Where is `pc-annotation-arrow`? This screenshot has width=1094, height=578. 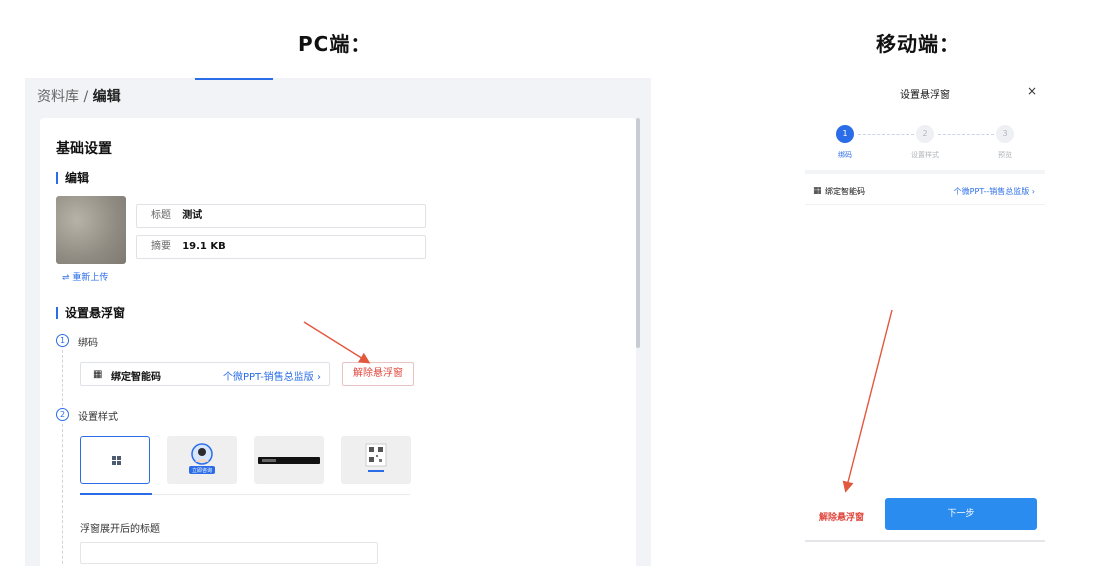
pc-annotation-arrow is located at coordinates (337, 342).